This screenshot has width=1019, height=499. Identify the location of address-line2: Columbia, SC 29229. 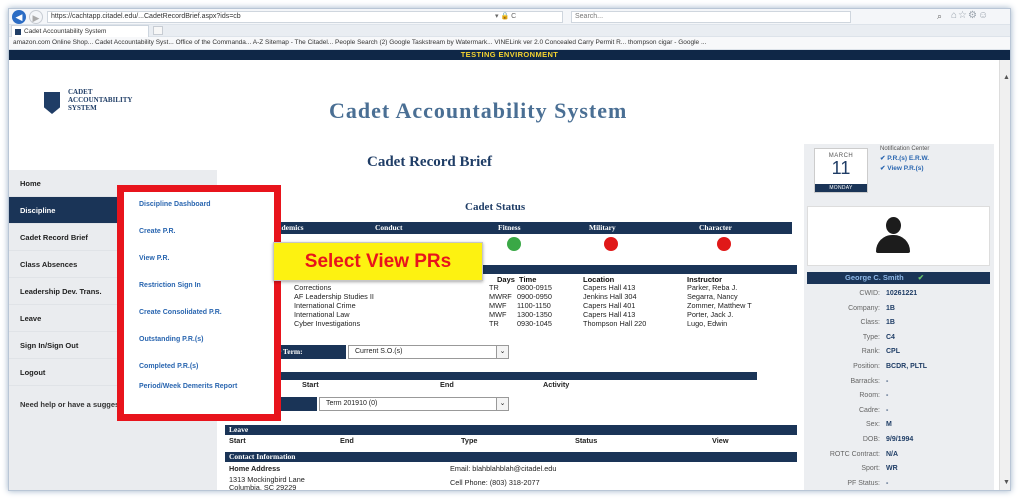
(263, 487).